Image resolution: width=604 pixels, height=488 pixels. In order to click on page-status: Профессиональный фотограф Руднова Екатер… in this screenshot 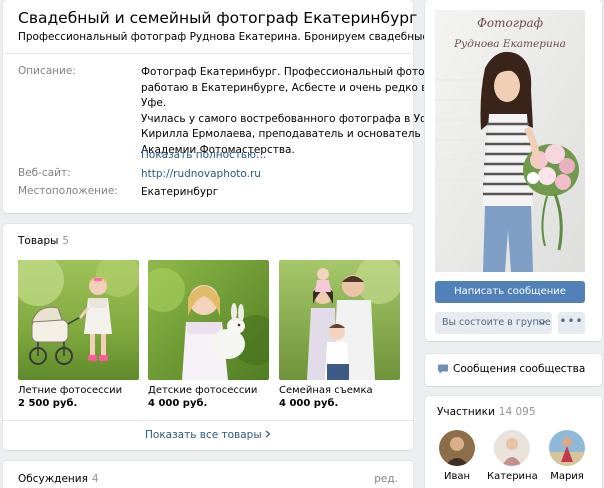, I will do `click(247, 37)`.